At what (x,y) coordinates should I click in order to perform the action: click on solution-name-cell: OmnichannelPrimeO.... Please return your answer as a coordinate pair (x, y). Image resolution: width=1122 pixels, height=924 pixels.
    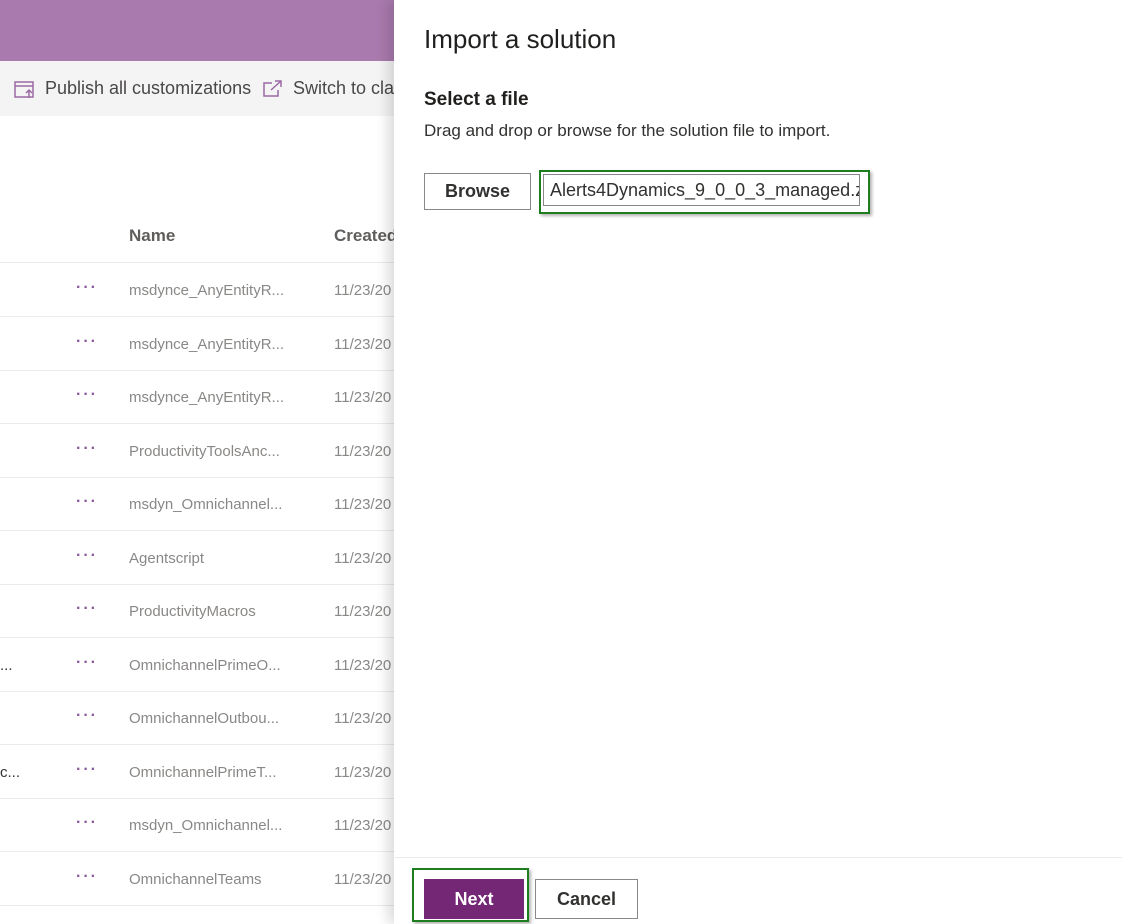
    Looking at the image, I should click on (205, 665).